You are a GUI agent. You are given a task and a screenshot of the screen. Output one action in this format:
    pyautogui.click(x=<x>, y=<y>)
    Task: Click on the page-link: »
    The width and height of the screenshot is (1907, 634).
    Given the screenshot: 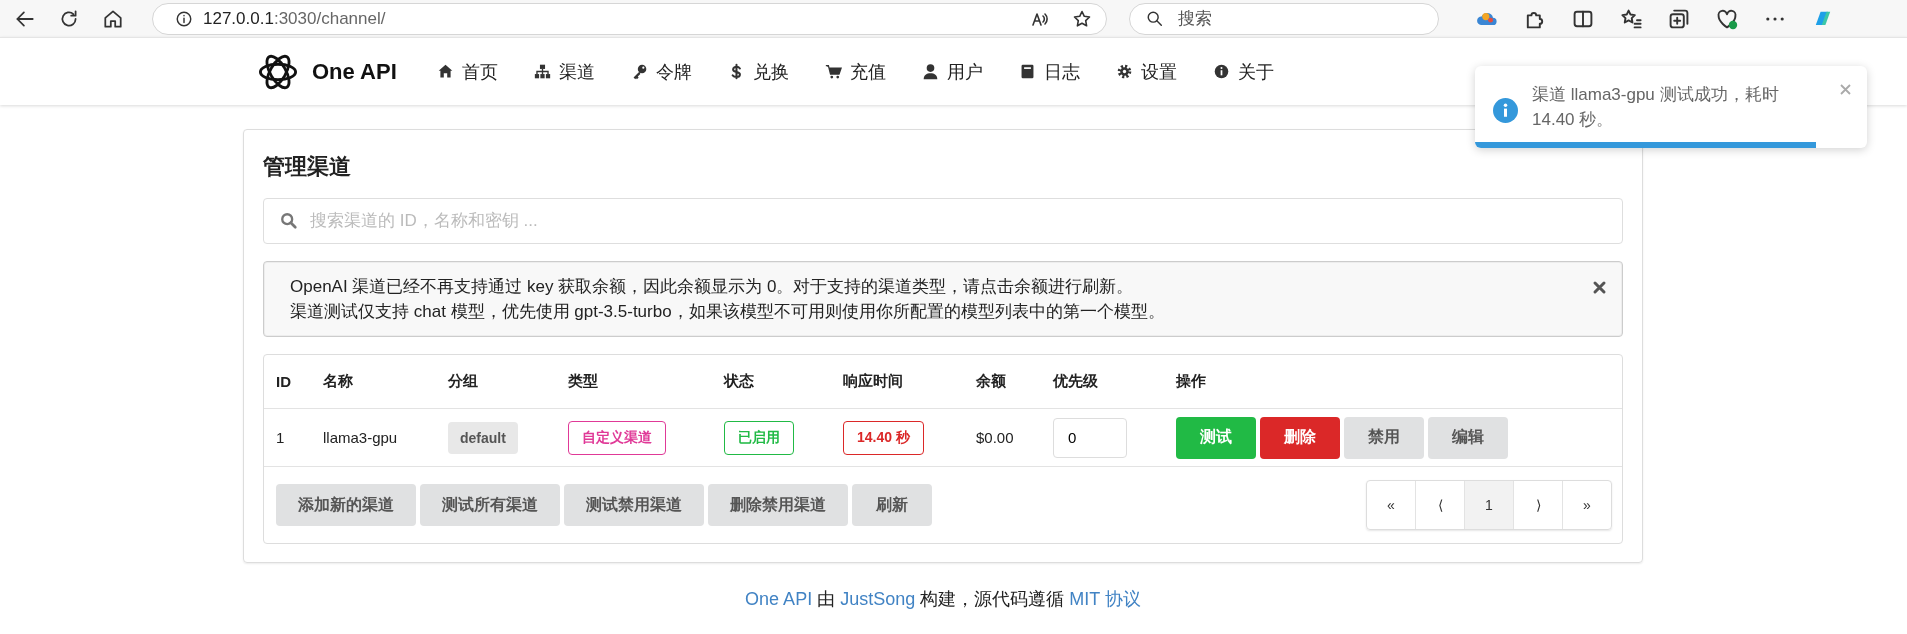 What is the action you would take?
    pyautogui.click(x=1586, y=505)
    